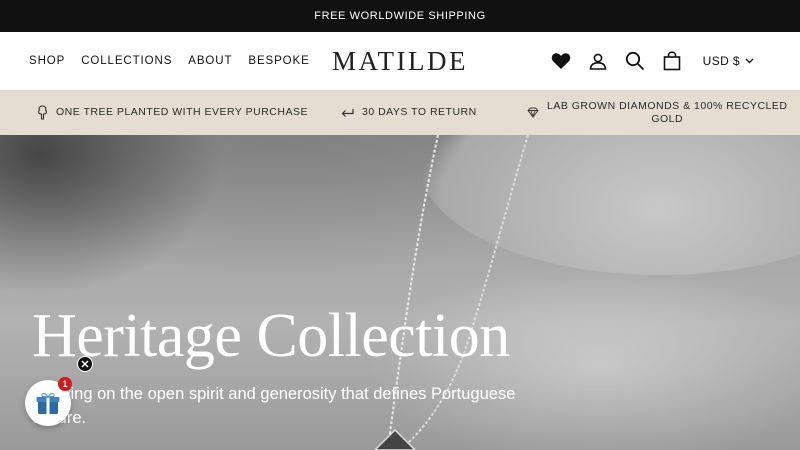 The image size is (800, 450). What do you see at coordinates (749, 61) in the screenshot?
I see `chevron-down-icon` at bounding box center [749, 61].